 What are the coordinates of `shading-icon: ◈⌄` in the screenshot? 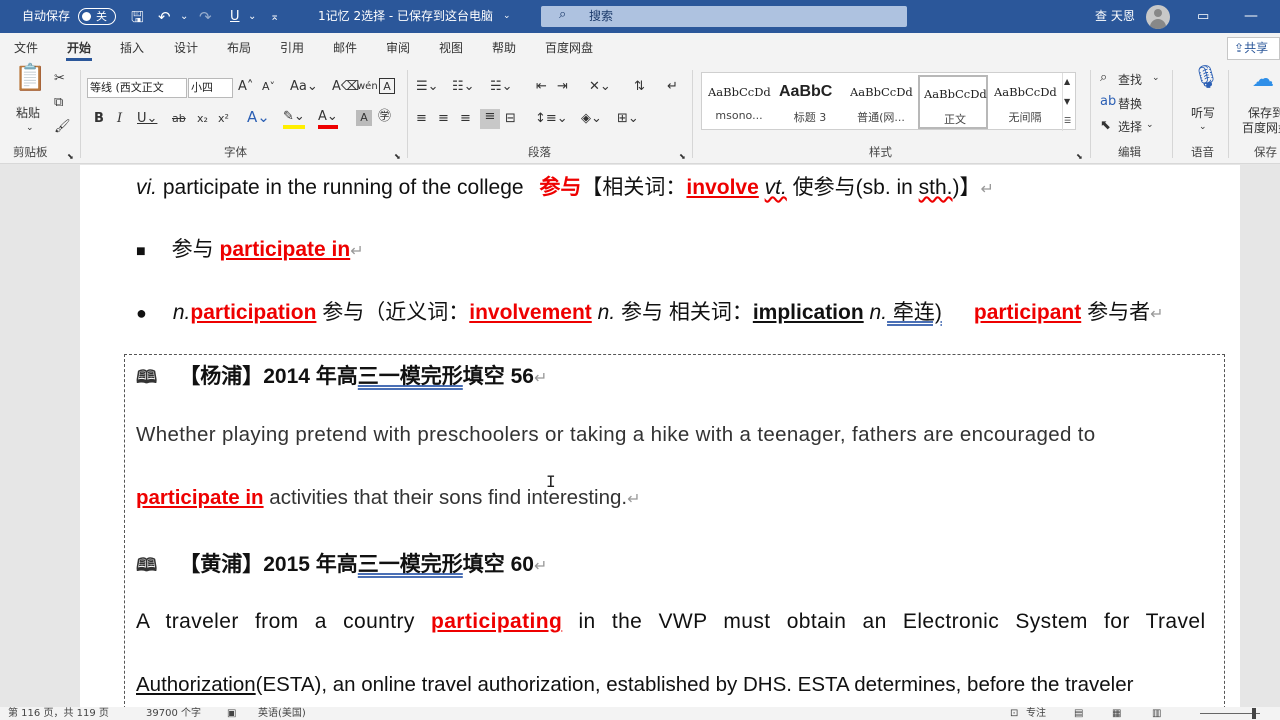 It's located at (591, 119).